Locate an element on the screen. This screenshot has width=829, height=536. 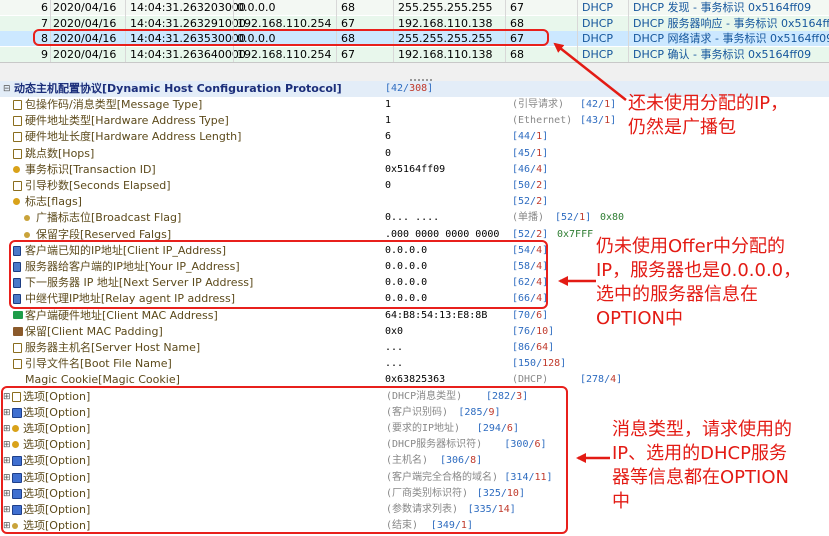
packet-cell-dst: 192.168.110.138 is located at coordinates (445, 54).